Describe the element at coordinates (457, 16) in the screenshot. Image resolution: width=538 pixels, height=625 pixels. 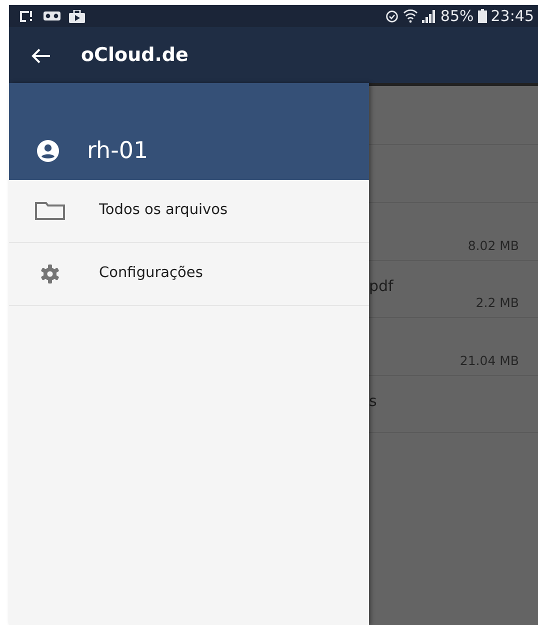
I see `battery-percent: 85%` at that location.